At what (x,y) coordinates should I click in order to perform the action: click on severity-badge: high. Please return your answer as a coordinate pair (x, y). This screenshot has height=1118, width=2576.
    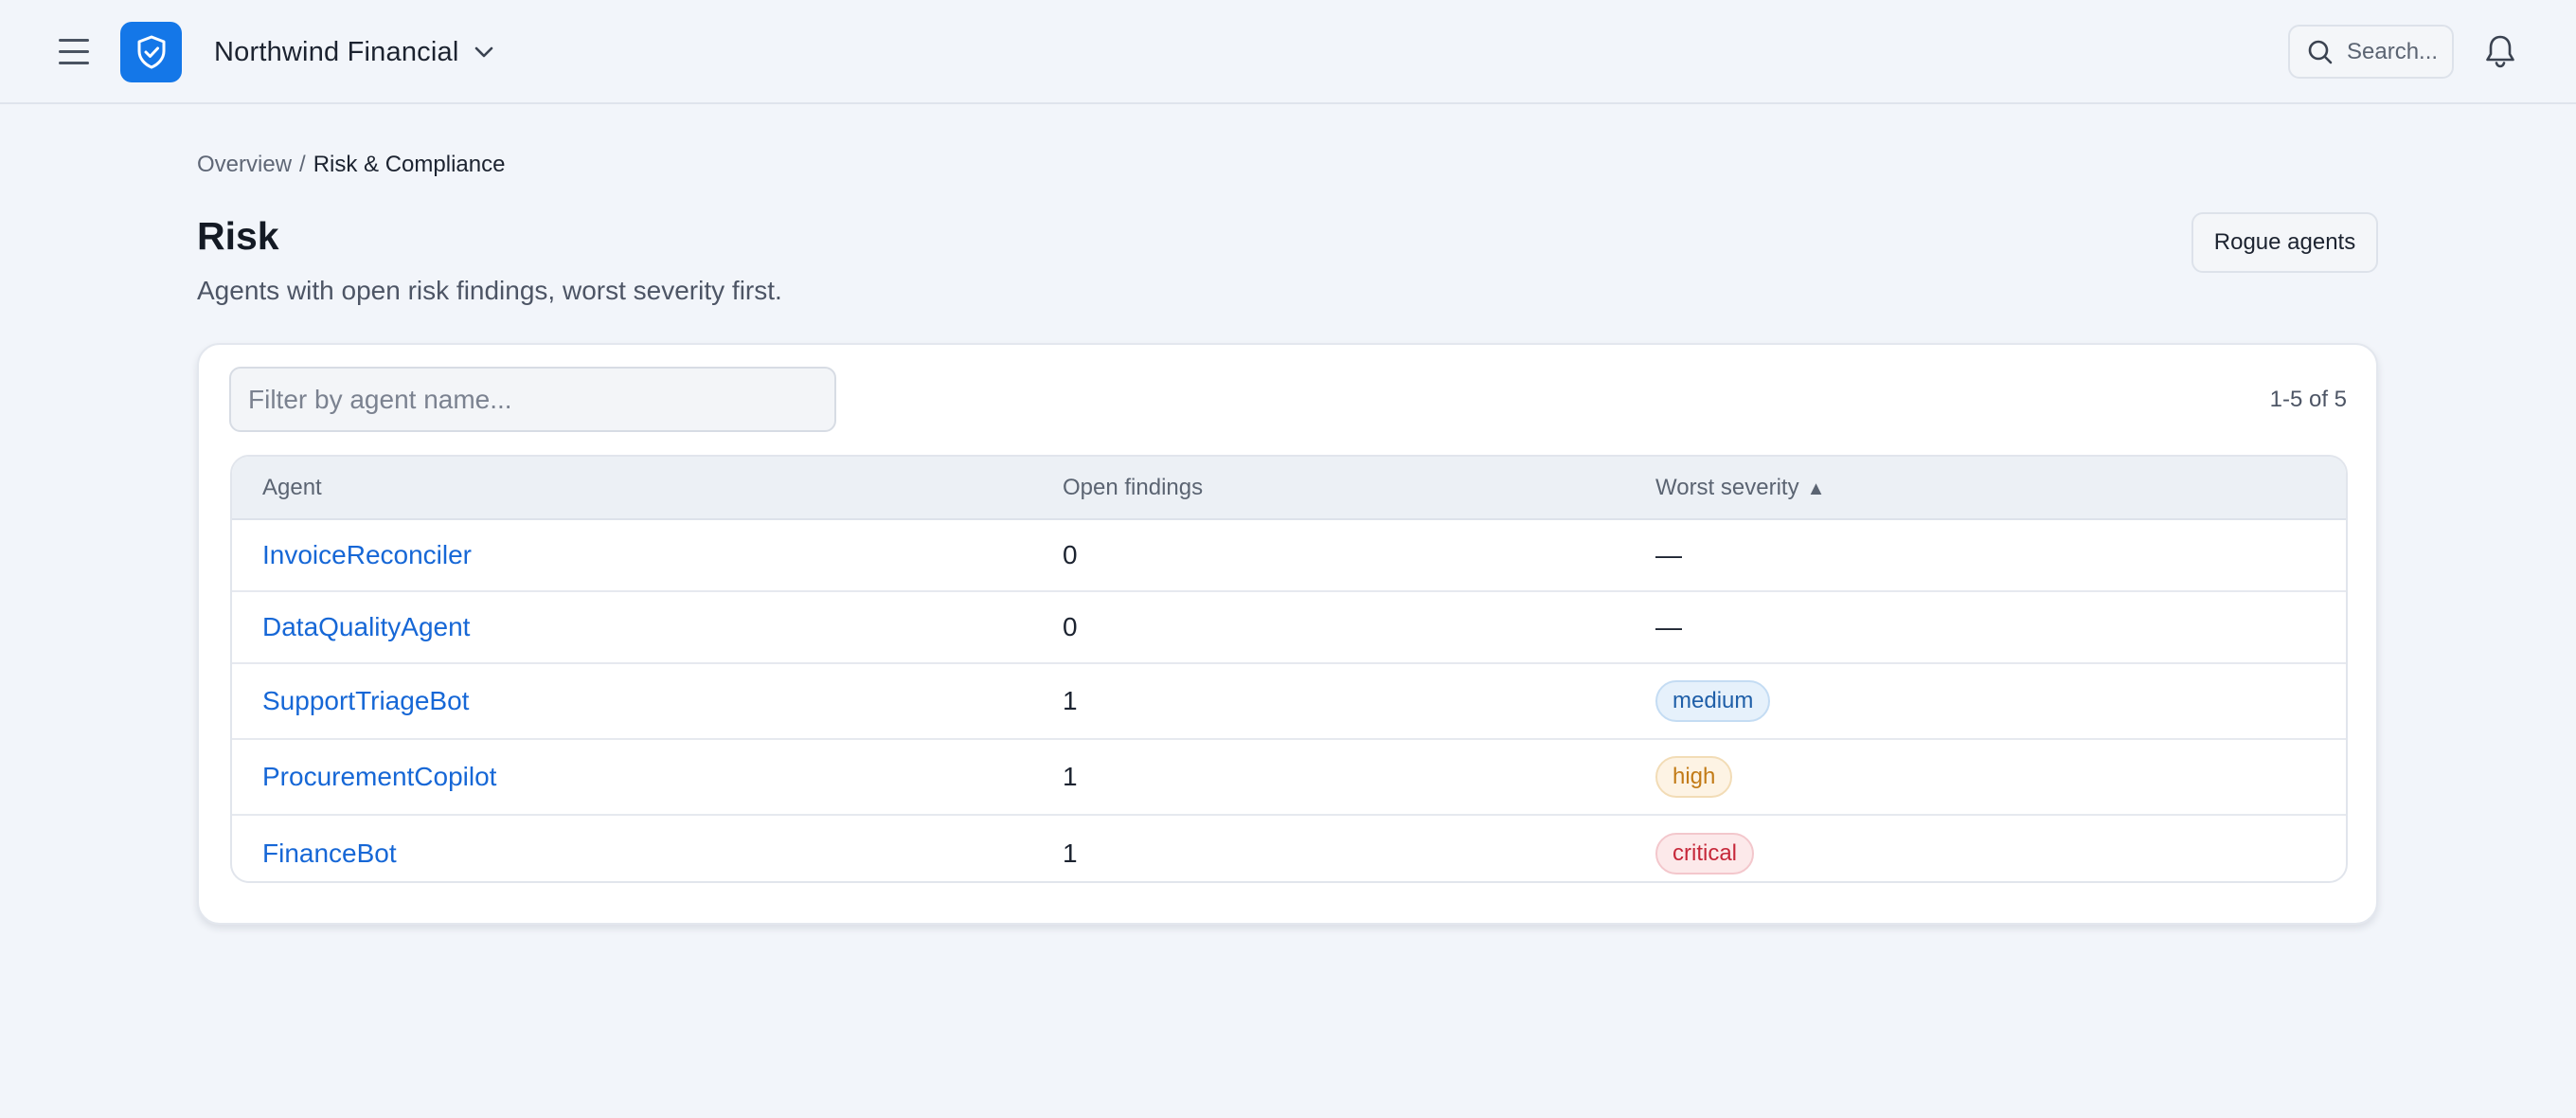
    Looking at the image, I should click on (1694, 777).